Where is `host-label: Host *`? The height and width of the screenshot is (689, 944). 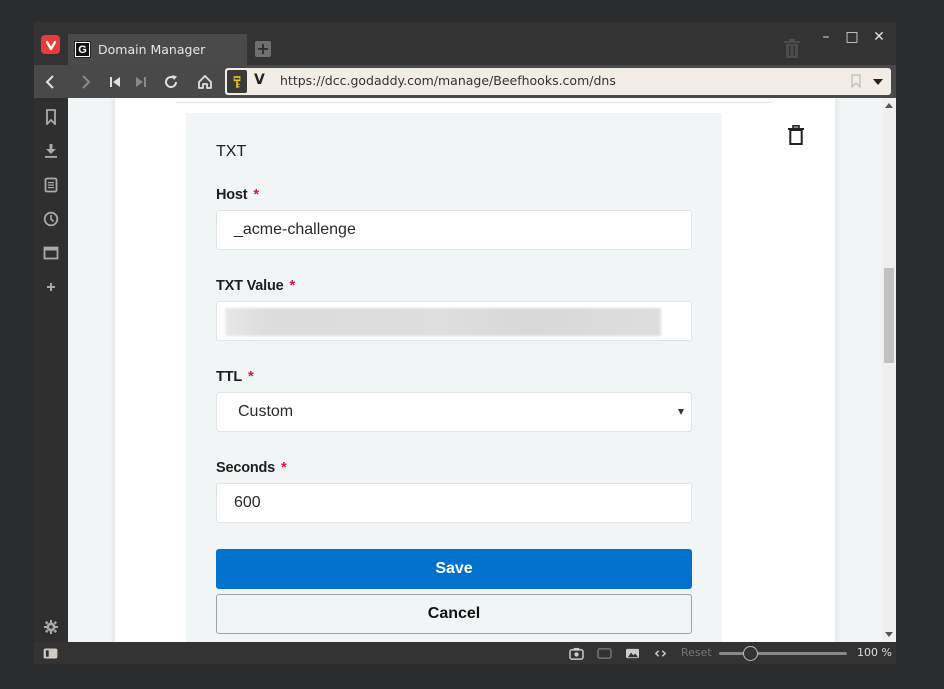 host-label: Host * is located at coordinates (237, 195).